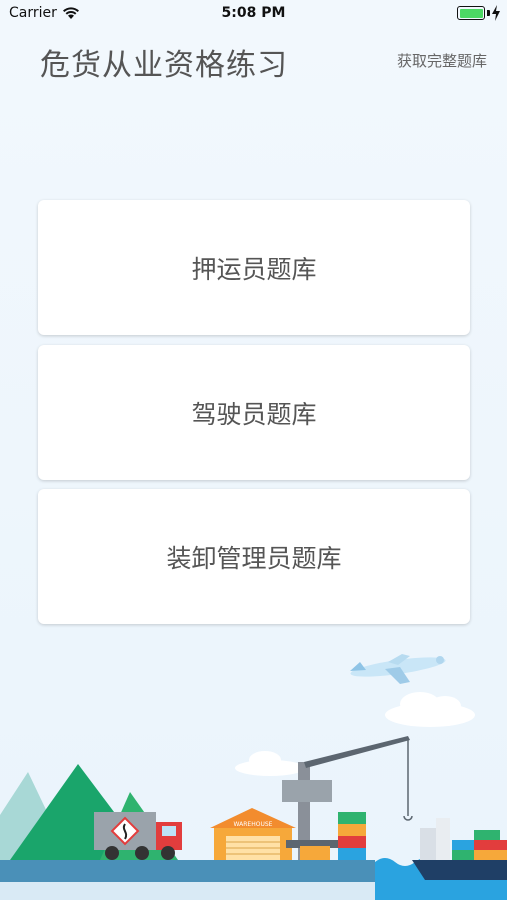  Describe the element at coordinates (398, 669) in the screenshot. I see `airplane-icon` at that location.